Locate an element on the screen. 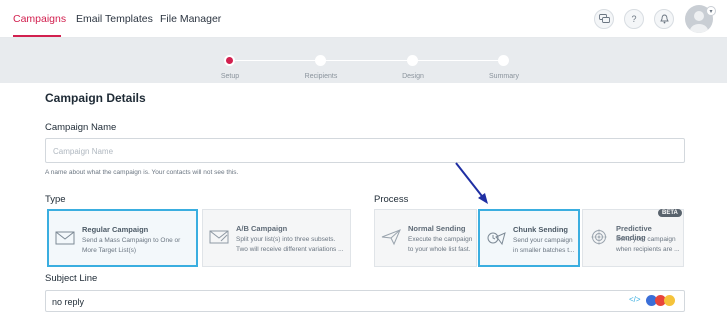 The height and width of the screenshot is (316, 727). code-icon: </> is located at coordinates (635, 299).